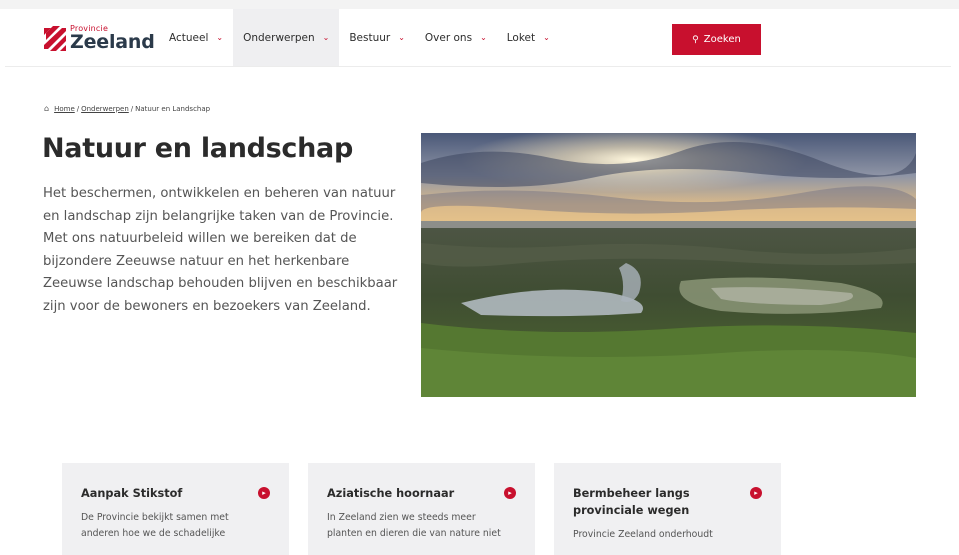 The height and width of the screenshot is (555, 959). What do you see at coordinates (631, 502) in the screenshot?
I see `card-title: Bermbeheer langs provinciale wegen` at bounding box center [631, 502].